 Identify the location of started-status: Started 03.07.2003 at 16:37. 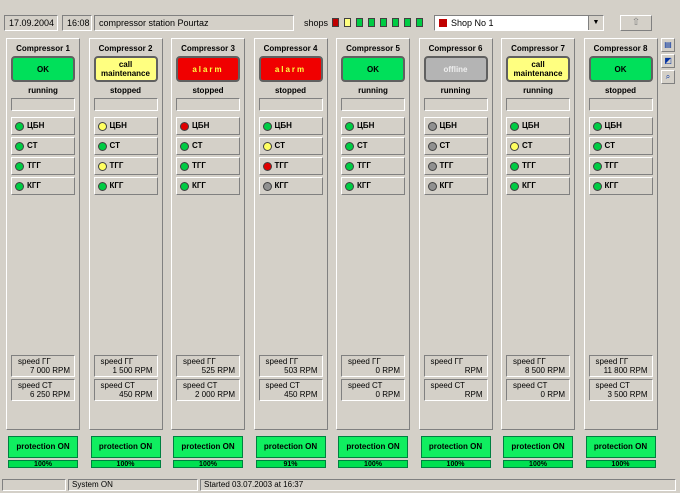
(438, 485).